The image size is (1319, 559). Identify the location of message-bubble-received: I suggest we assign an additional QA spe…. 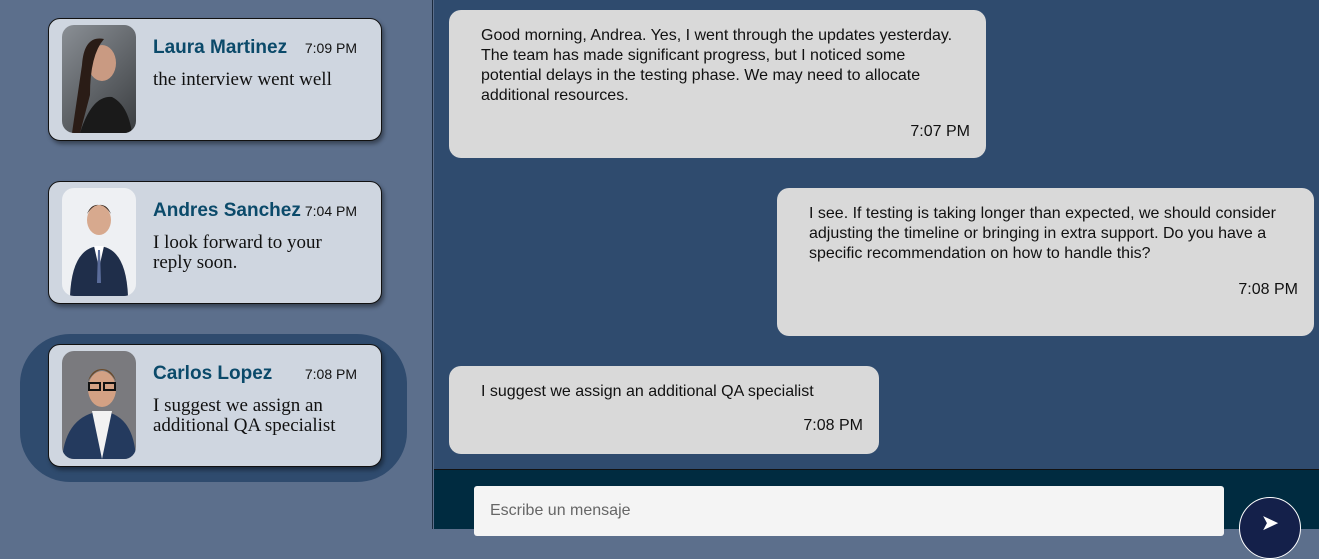
(664, 410).